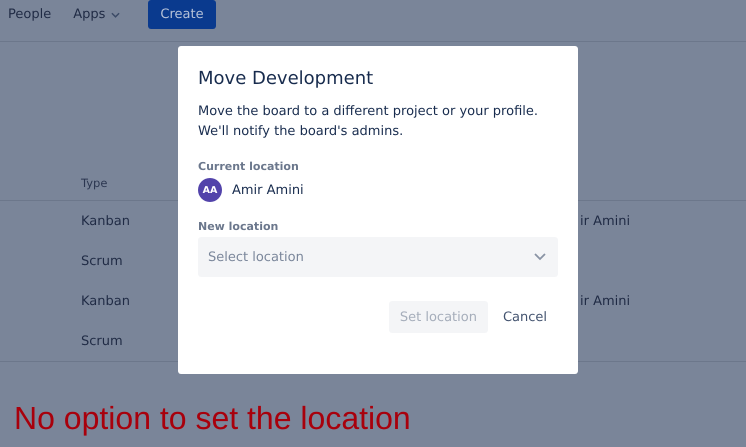 The image size is (746, 447). I want to click on column-header: Type, so click(94, 183).